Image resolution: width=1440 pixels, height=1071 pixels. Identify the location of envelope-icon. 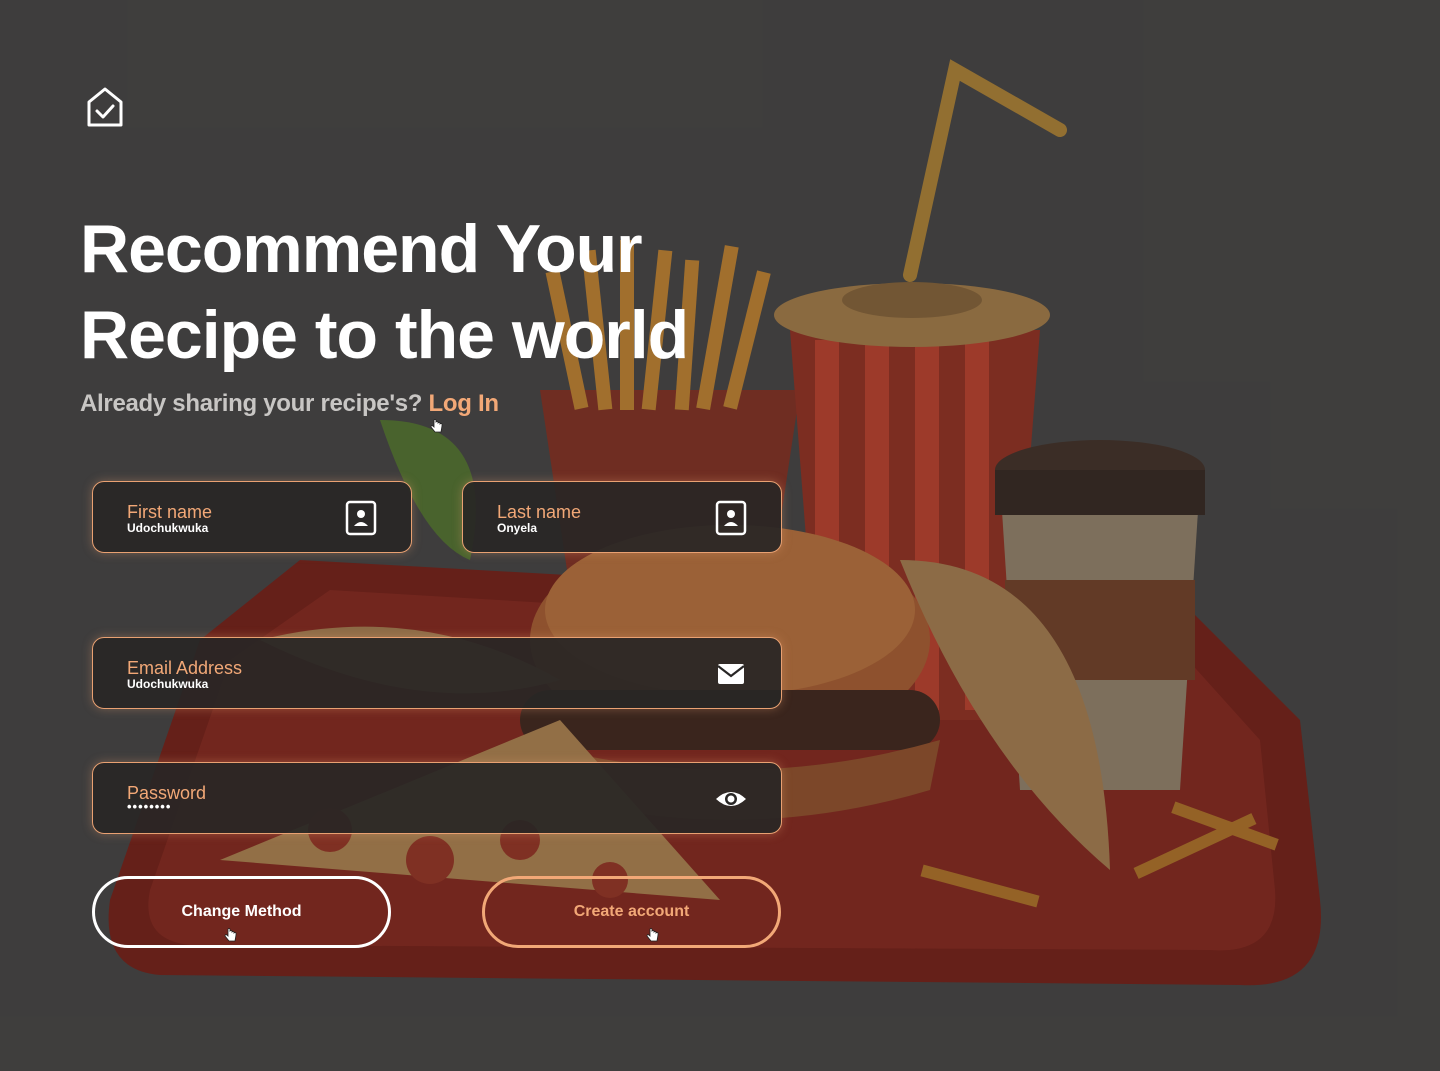
(731, 674).